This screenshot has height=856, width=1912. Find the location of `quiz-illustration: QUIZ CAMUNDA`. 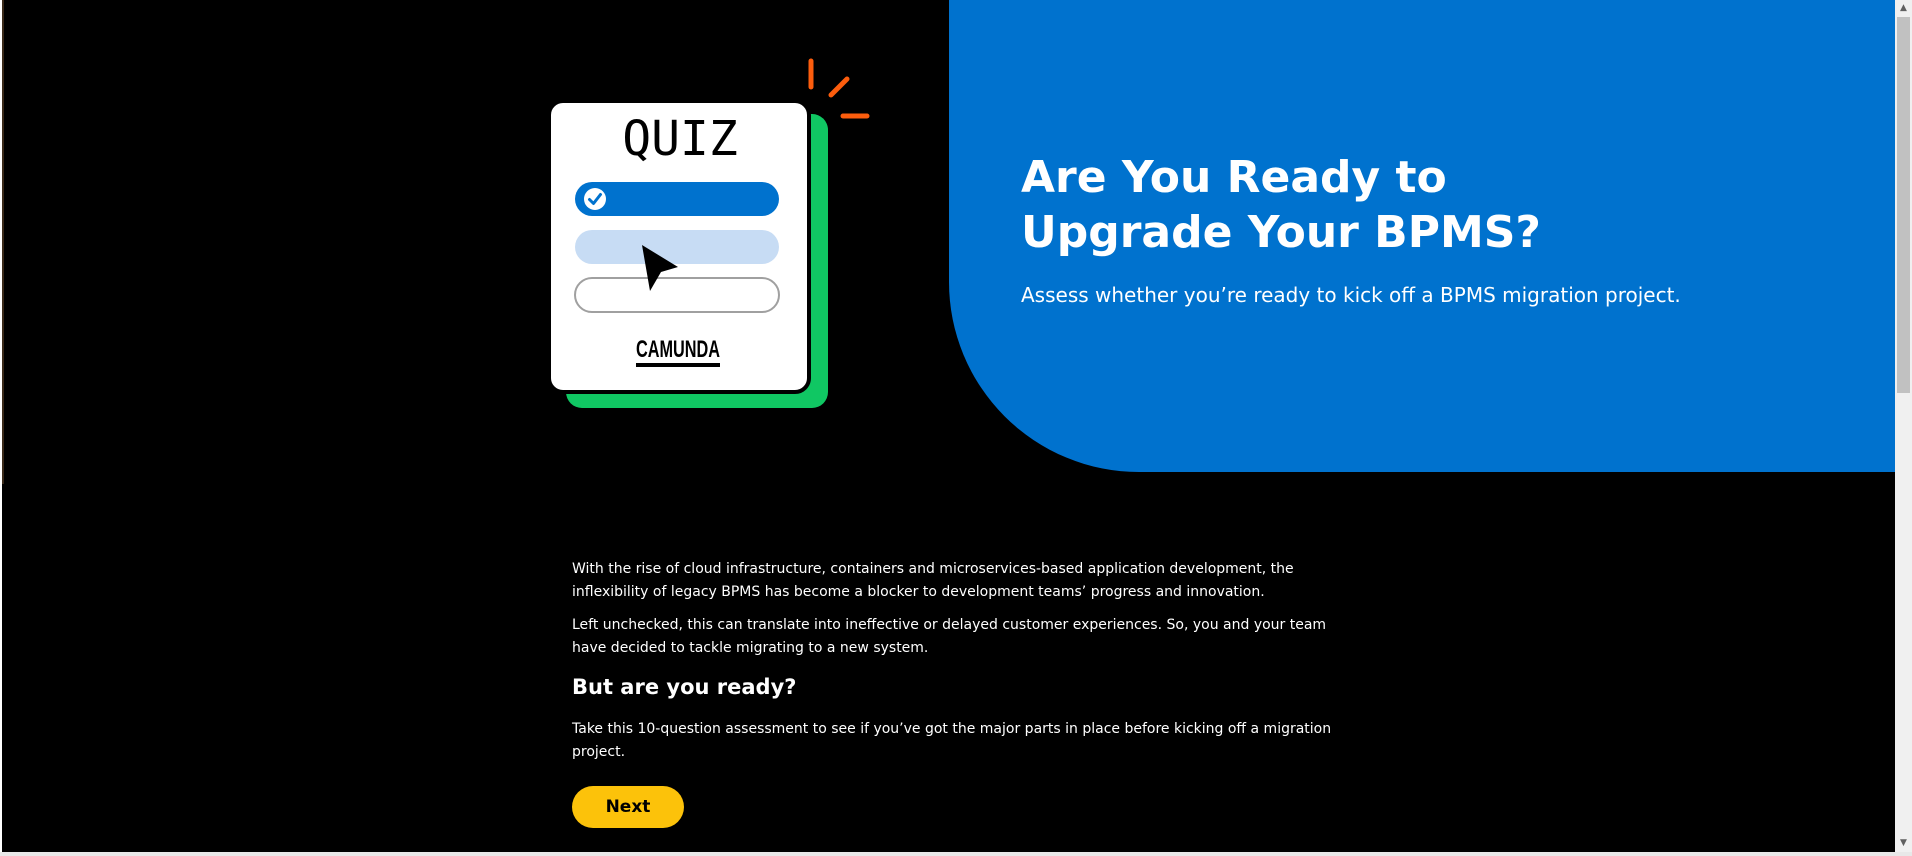

quiz-illustration: QUIZ CAMUNDA is located at coordinates (708, 233).